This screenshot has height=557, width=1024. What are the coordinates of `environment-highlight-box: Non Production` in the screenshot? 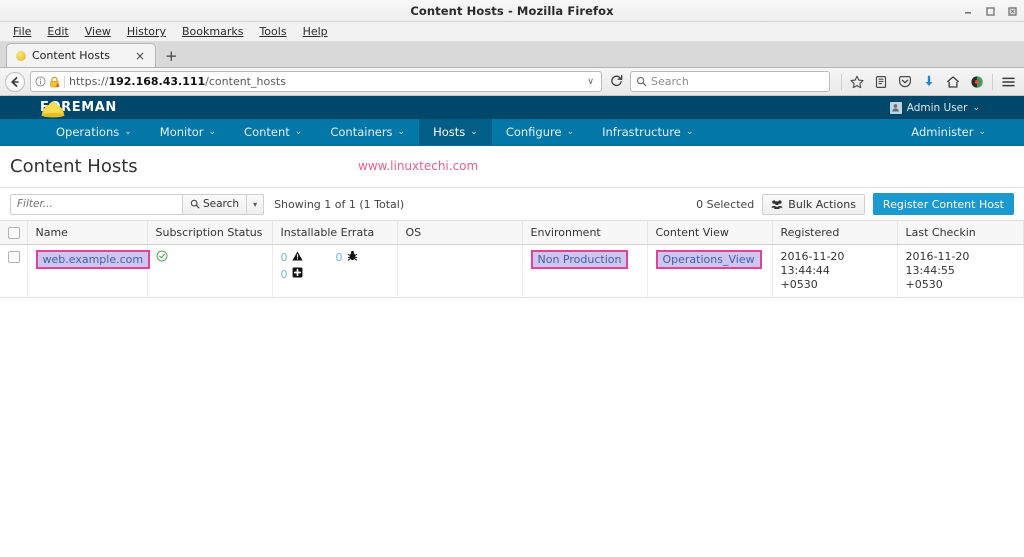 It's located at (579, 259).